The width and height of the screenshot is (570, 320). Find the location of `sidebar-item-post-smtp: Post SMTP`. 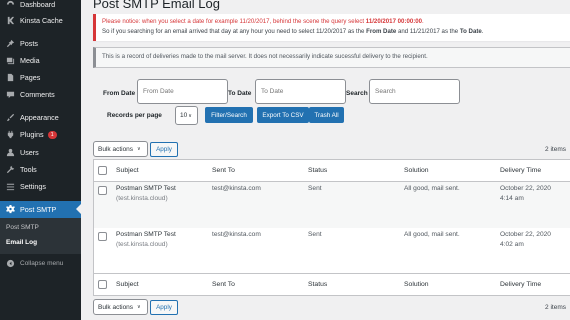

sidebar-item-post-smtp: Post SMTP is located at coordinates (40, 209).